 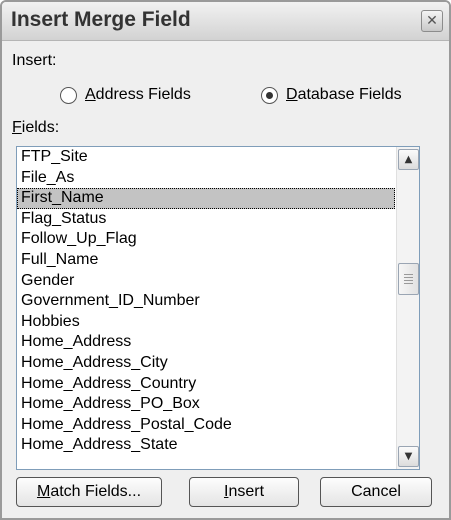 What do you see at coordinates (206, 281) in the screenshot?
I see `list-item: Gender` at bounding box center [206, 281].